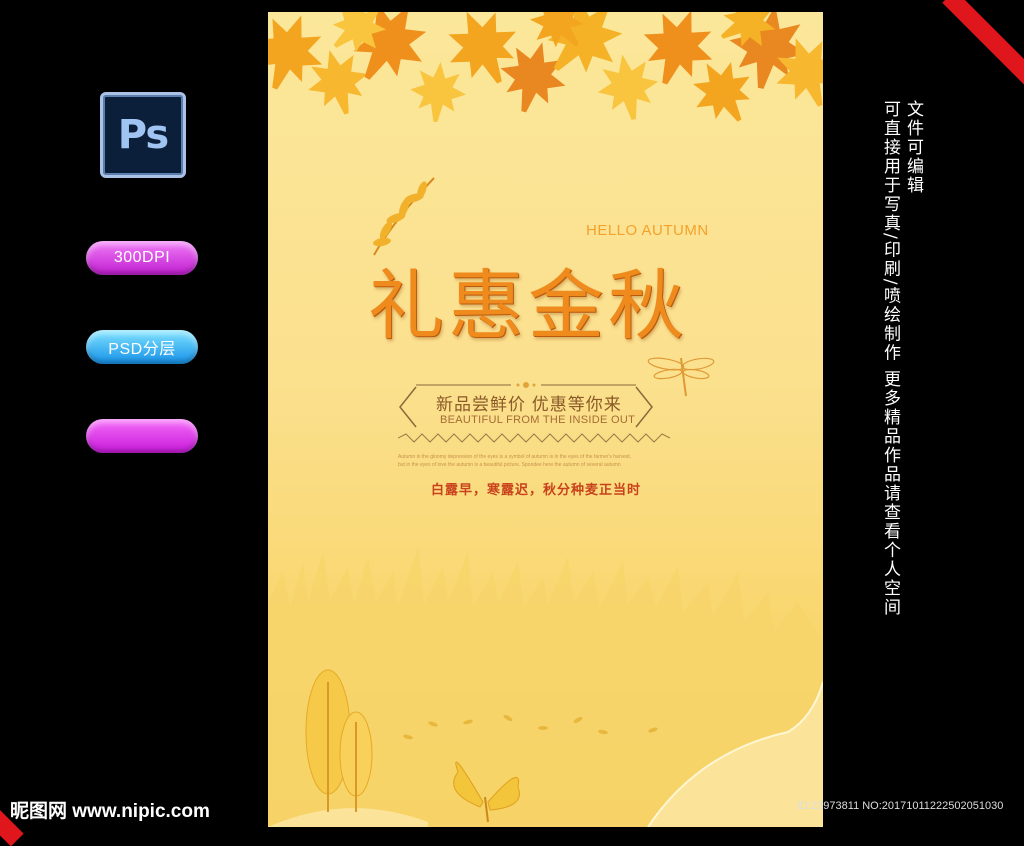 This screenshot has width=1024, height=846. I want to click on poster-poem: 白露早，寒露迟，秋分种麦正当时, so click(536, 489).